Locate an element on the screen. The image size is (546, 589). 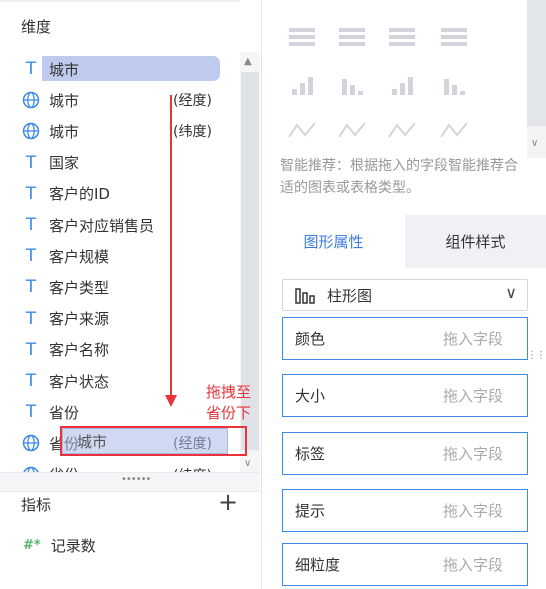
field-item: T 国家 is located at coordinates (121, 163).